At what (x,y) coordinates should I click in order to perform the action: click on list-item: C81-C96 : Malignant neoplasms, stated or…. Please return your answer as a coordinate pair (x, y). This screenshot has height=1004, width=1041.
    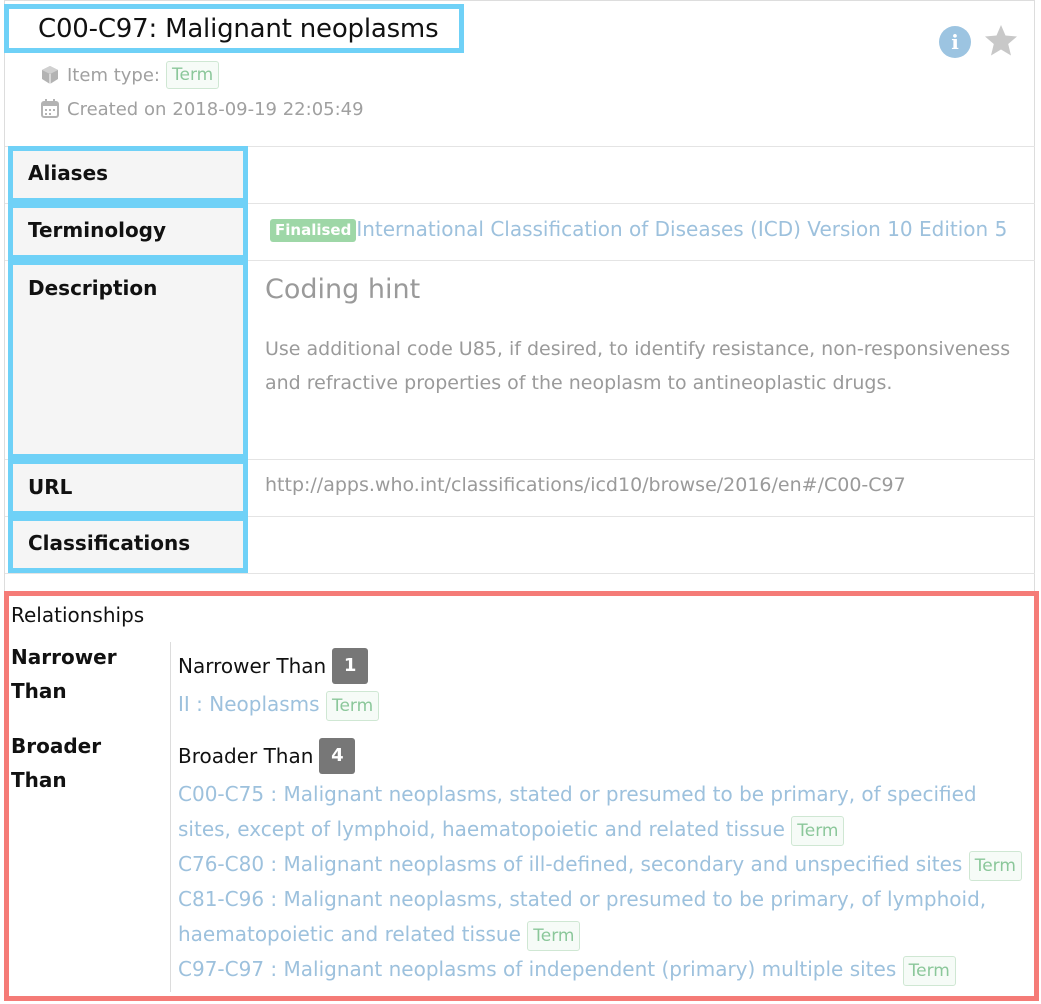
    Looking at the image, I should click on (588, 917).